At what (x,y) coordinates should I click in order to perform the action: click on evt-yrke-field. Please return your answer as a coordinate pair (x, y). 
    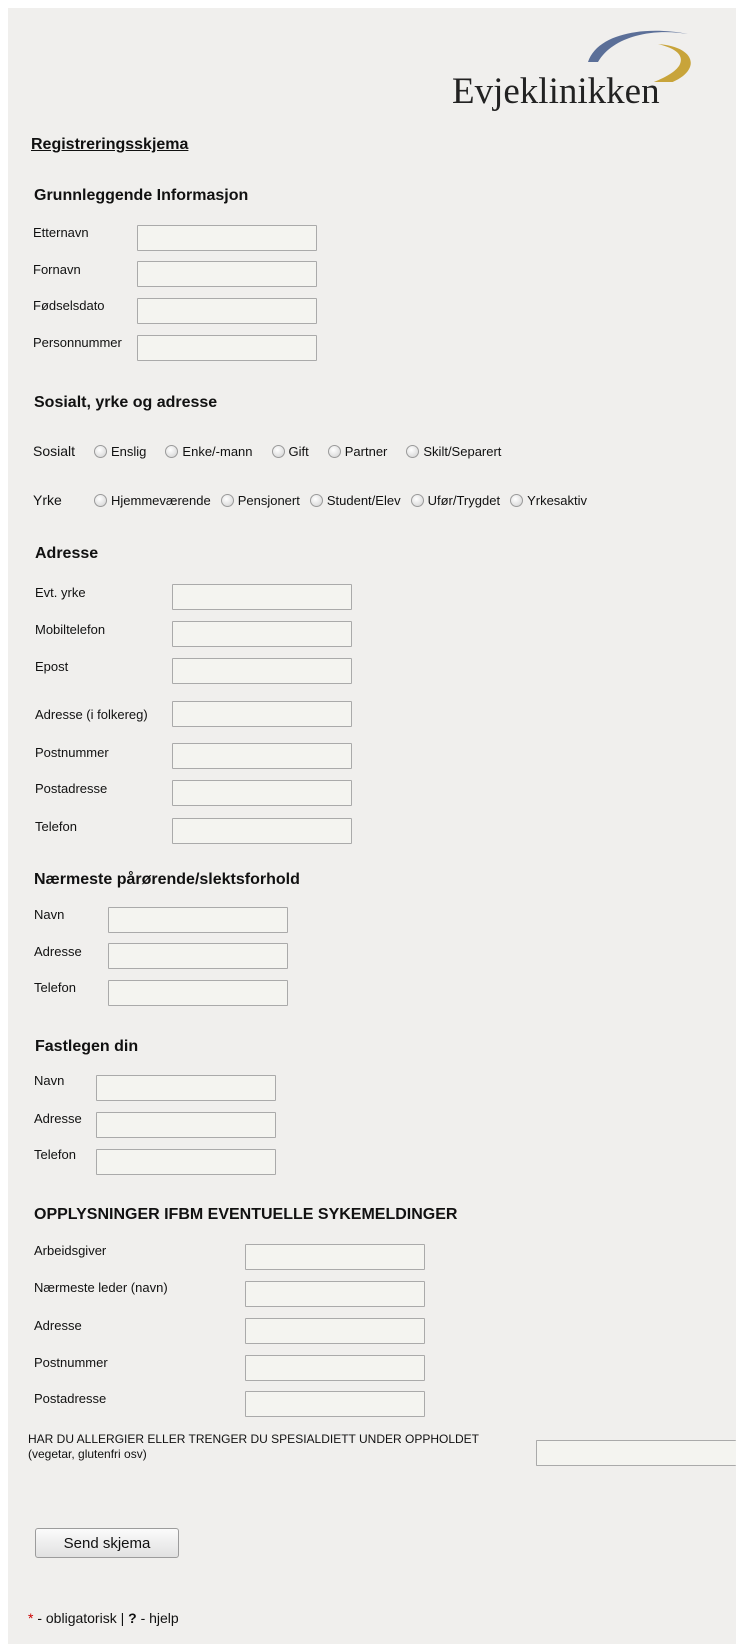
    Looking at the image, I should click on (262, 597).